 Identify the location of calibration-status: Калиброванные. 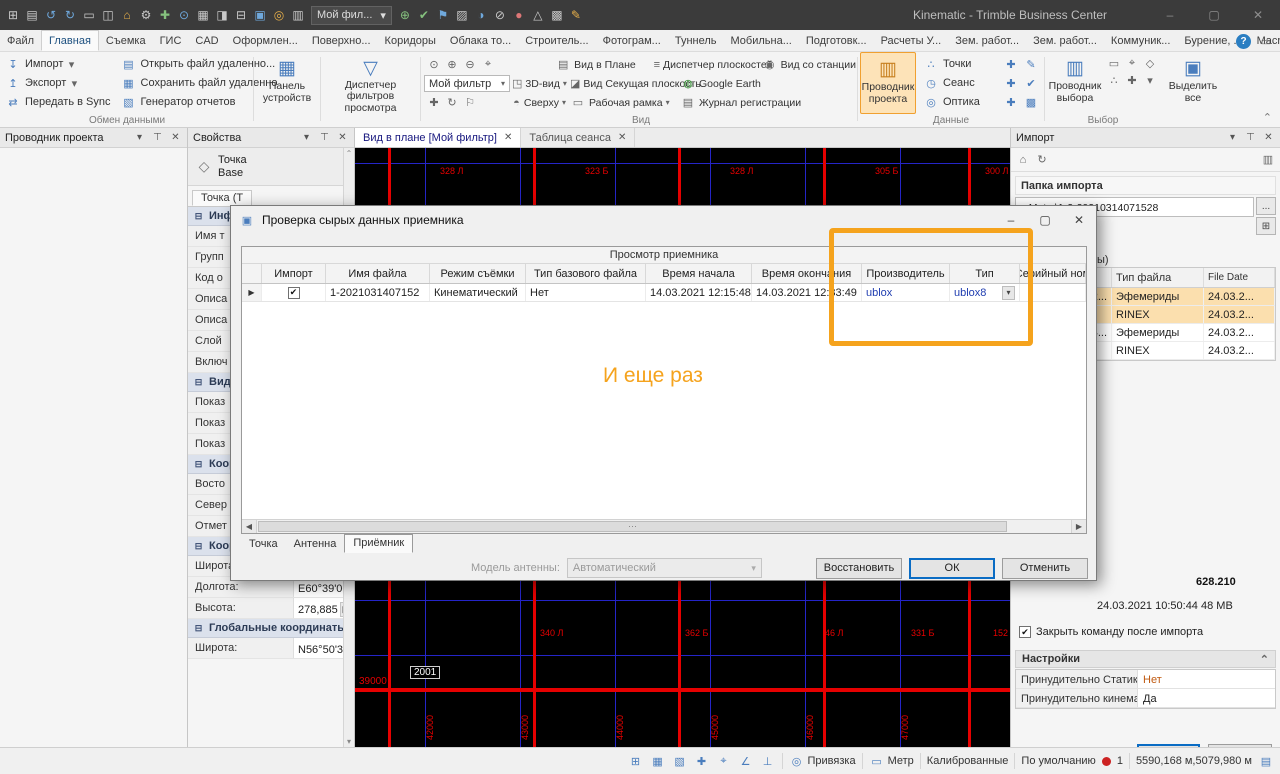
(968, 761).